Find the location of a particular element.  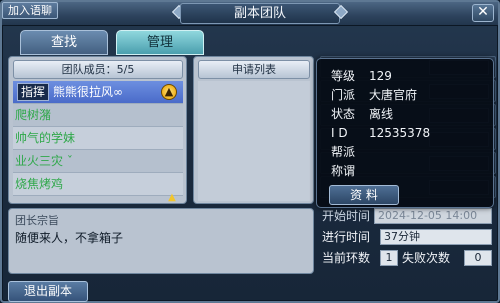

team-members-header: 团队成员：5/5 is located at coordinates (98, 69).